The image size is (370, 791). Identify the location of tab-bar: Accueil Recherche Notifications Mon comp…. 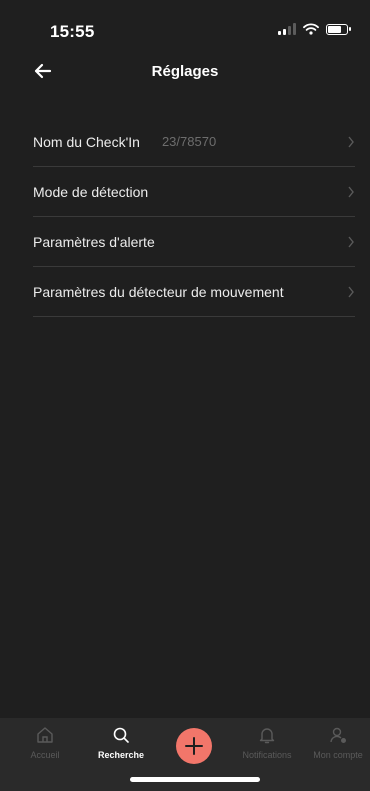
(185, 754).